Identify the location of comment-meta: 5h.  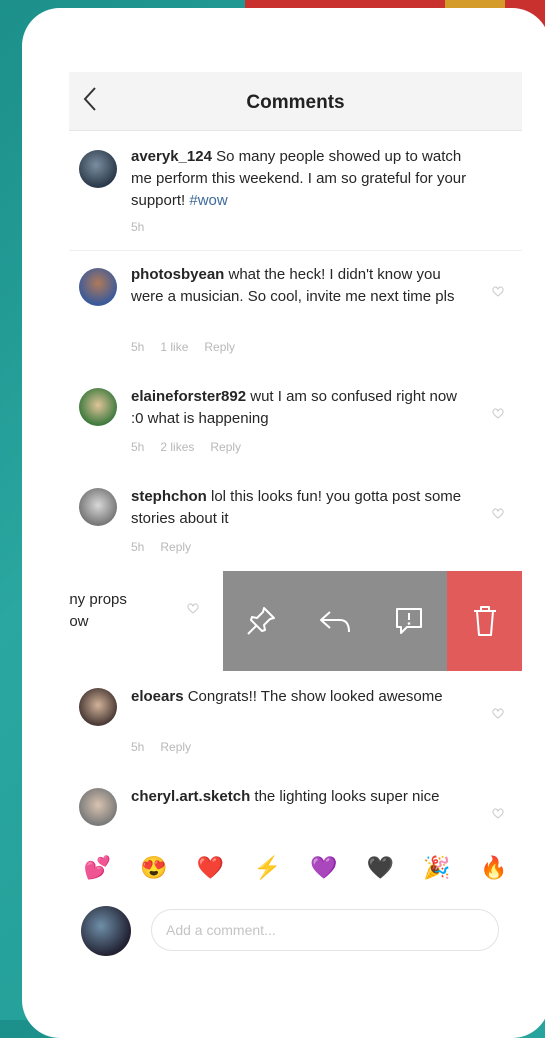
(145, 227).